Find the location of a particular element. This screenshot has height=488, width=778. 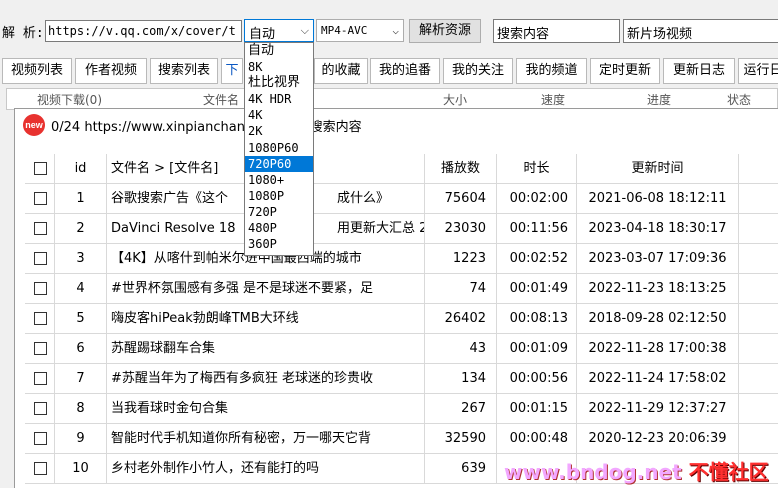

row-filename-text: DaVinci Resolve 18 is located at coordinates (173, 228).